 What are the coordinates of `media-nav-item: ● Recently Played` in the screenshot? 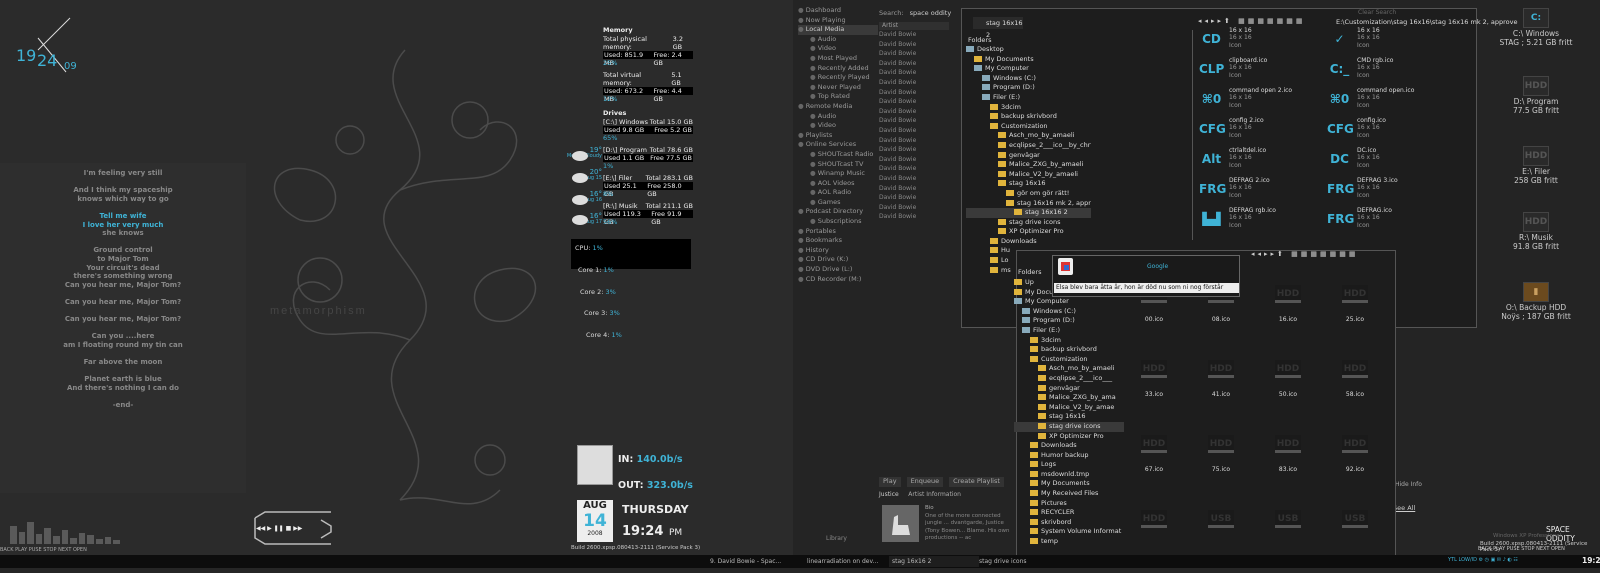 It's located at (838, 78).